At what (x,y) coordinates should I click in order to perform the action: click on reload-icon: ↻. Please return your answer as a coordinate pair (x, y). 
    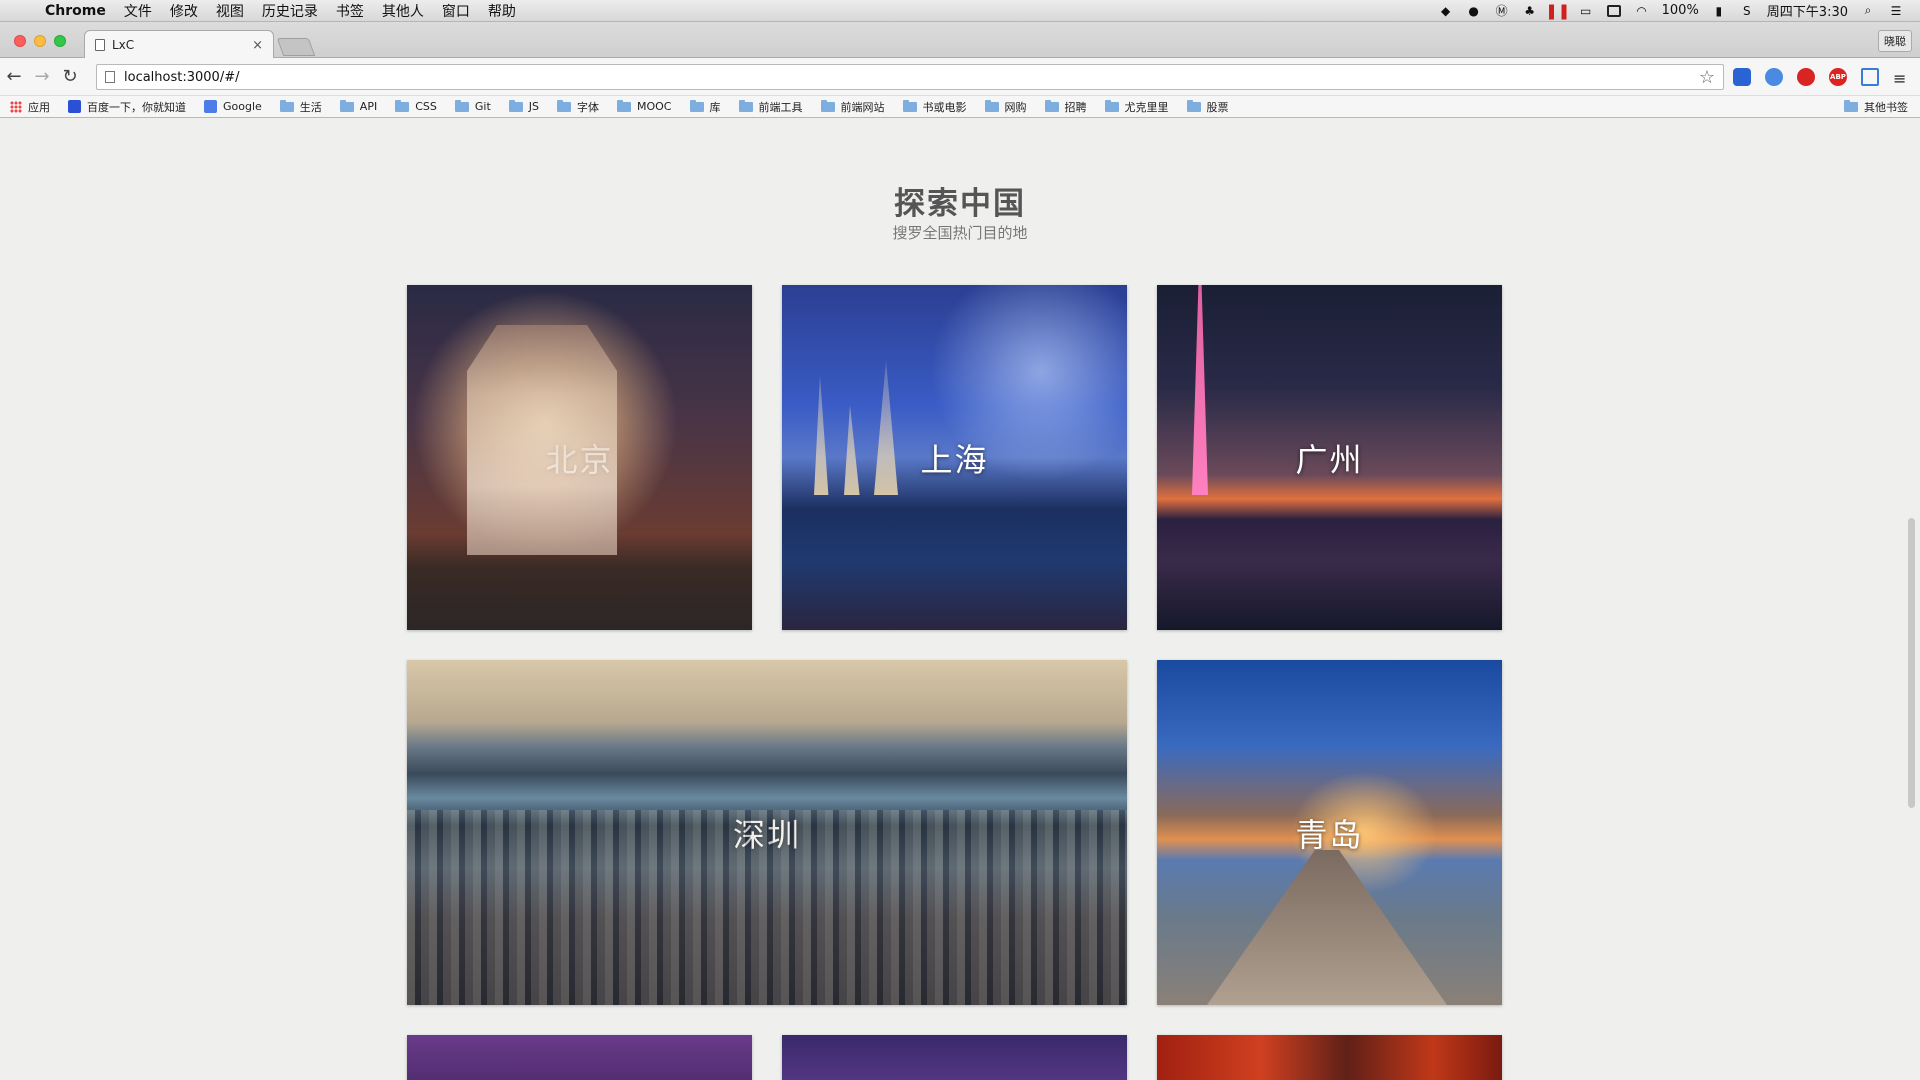
    Looking at the image, I should click on (70, 76).